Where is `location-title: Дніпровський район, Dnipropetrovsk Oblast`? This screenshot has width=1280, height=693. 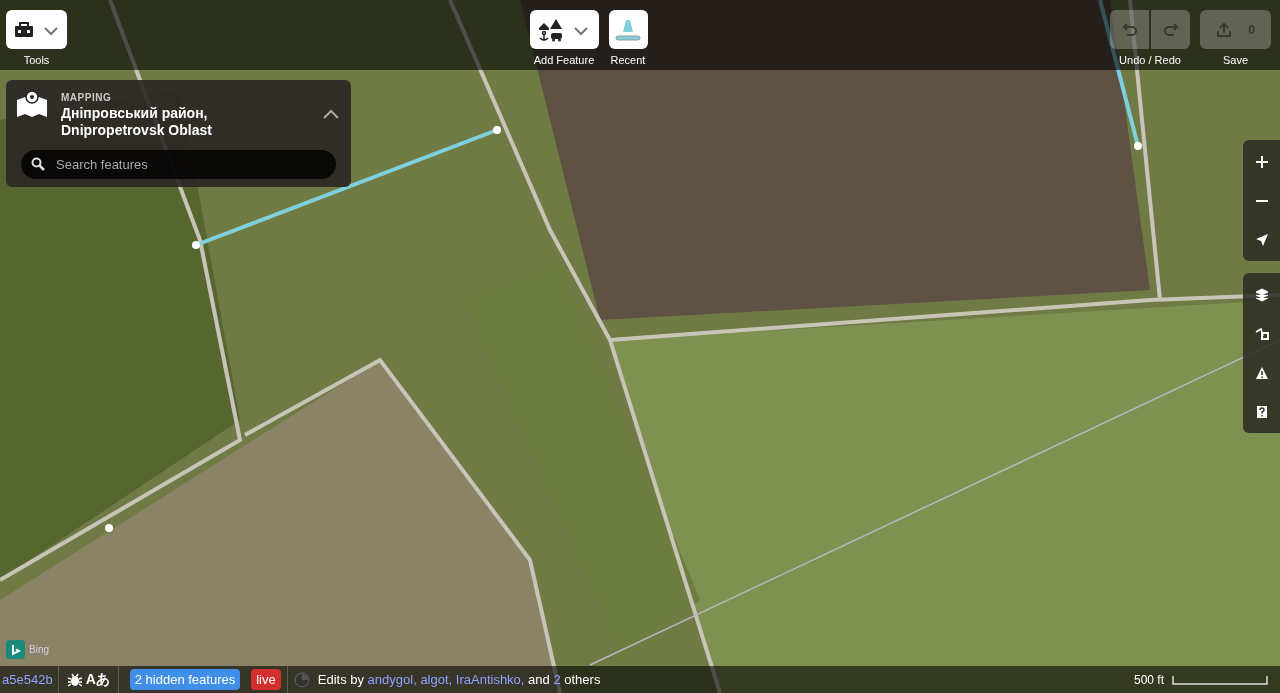
location-title: Дніпровський район, Dnipropetrovsk Oblast is located at coordinates (137, 122).